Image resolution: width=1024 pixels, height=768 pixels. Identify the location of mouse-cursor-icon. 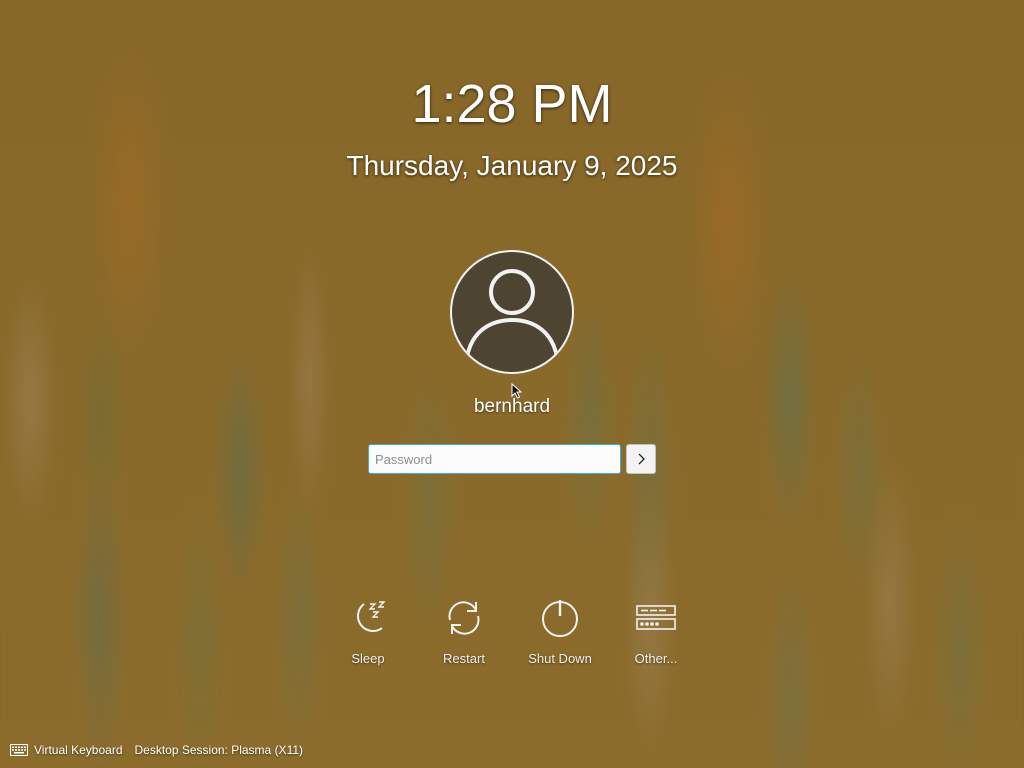
(517, 391).